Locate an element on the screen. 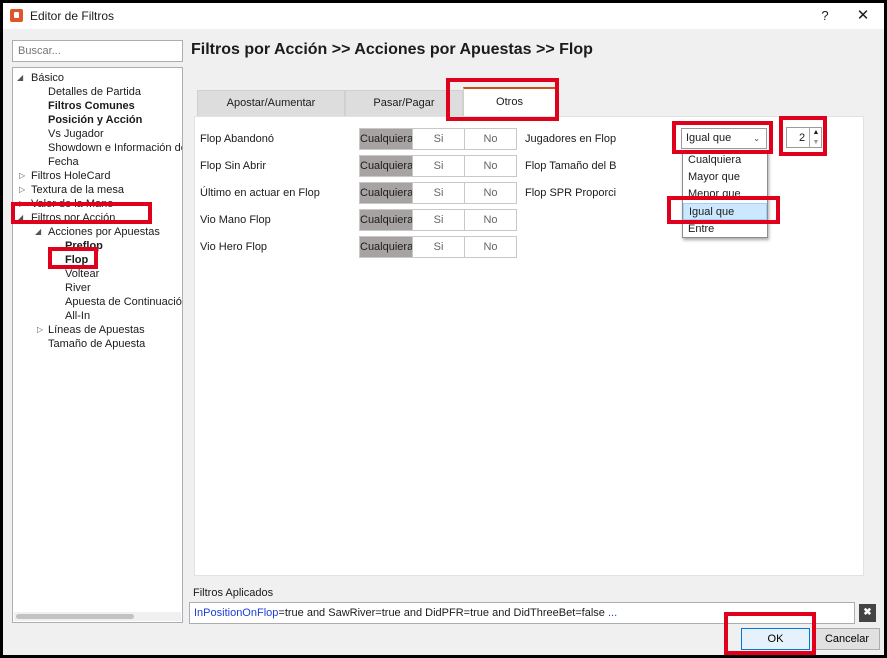 Image resolution: width=887 pixels, height=658 pixels. filter-label: Vio Mano Flop is located at coordinates (235, 220).